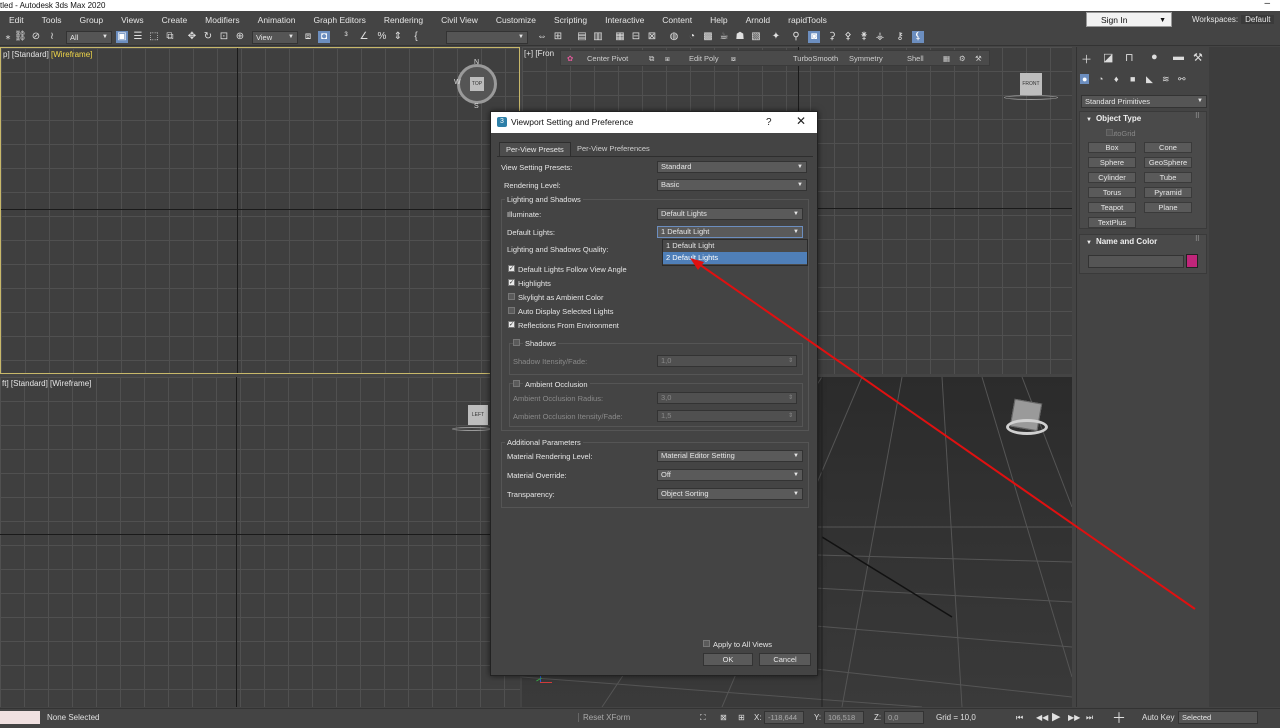  What do you see at coordinates (16, 20) in the screenshot?
I see `menu-edit: Edit` at bounding box center [16, 20].